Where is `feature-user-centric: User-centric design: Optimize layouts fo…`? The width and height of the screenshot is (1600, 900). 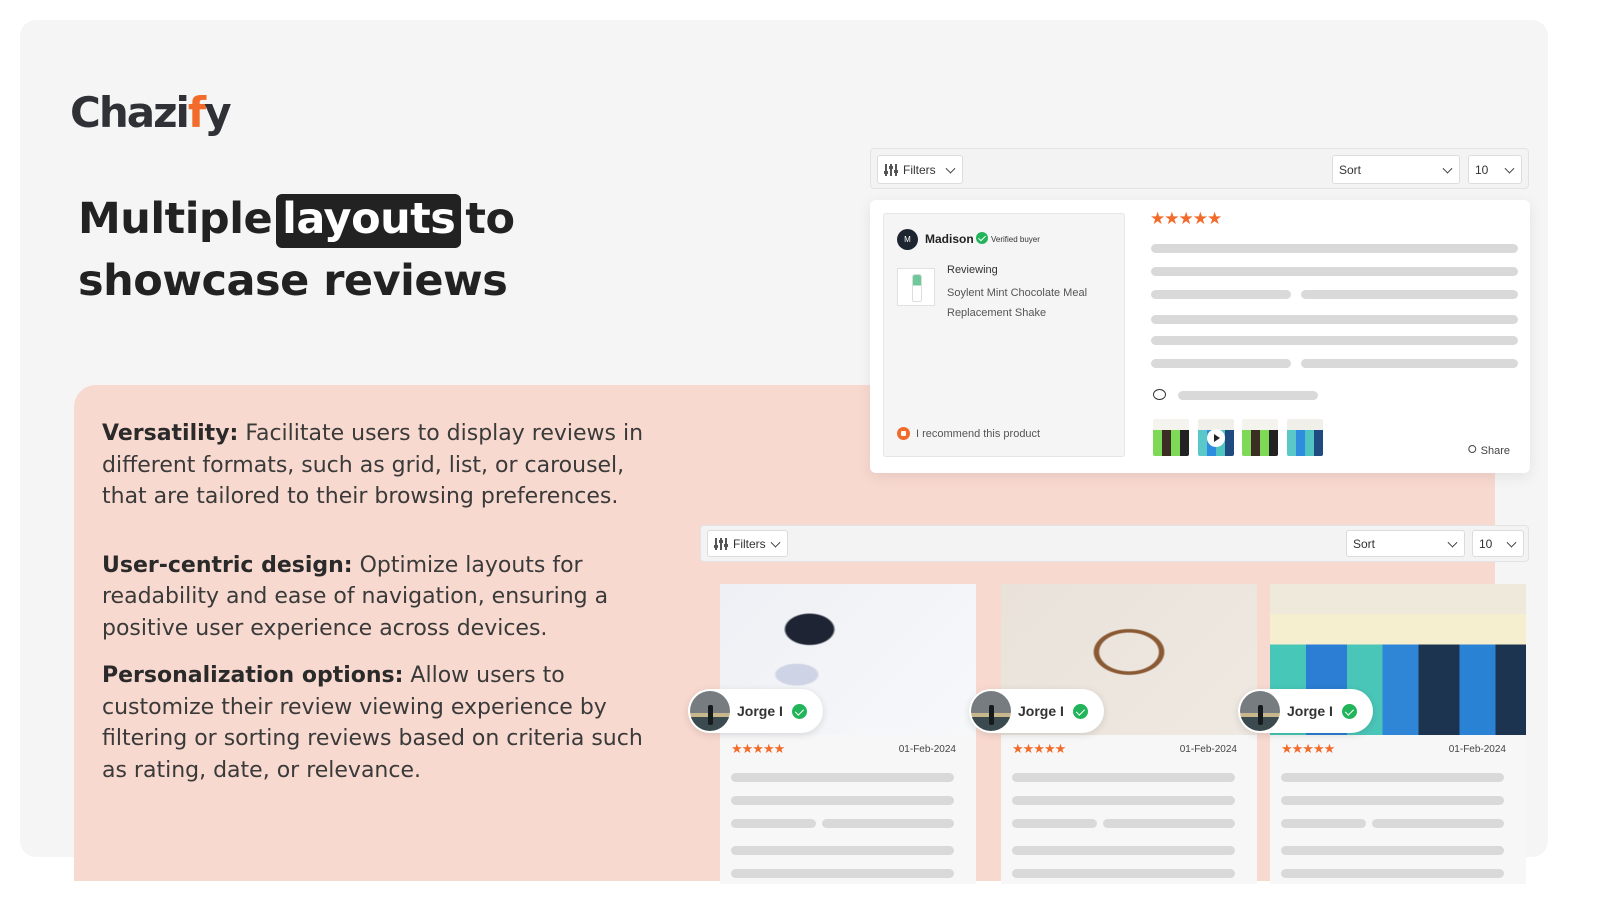 feature-user-centric: User-centric design: Optimize layouts fo… is located at coordinates (355, 596).